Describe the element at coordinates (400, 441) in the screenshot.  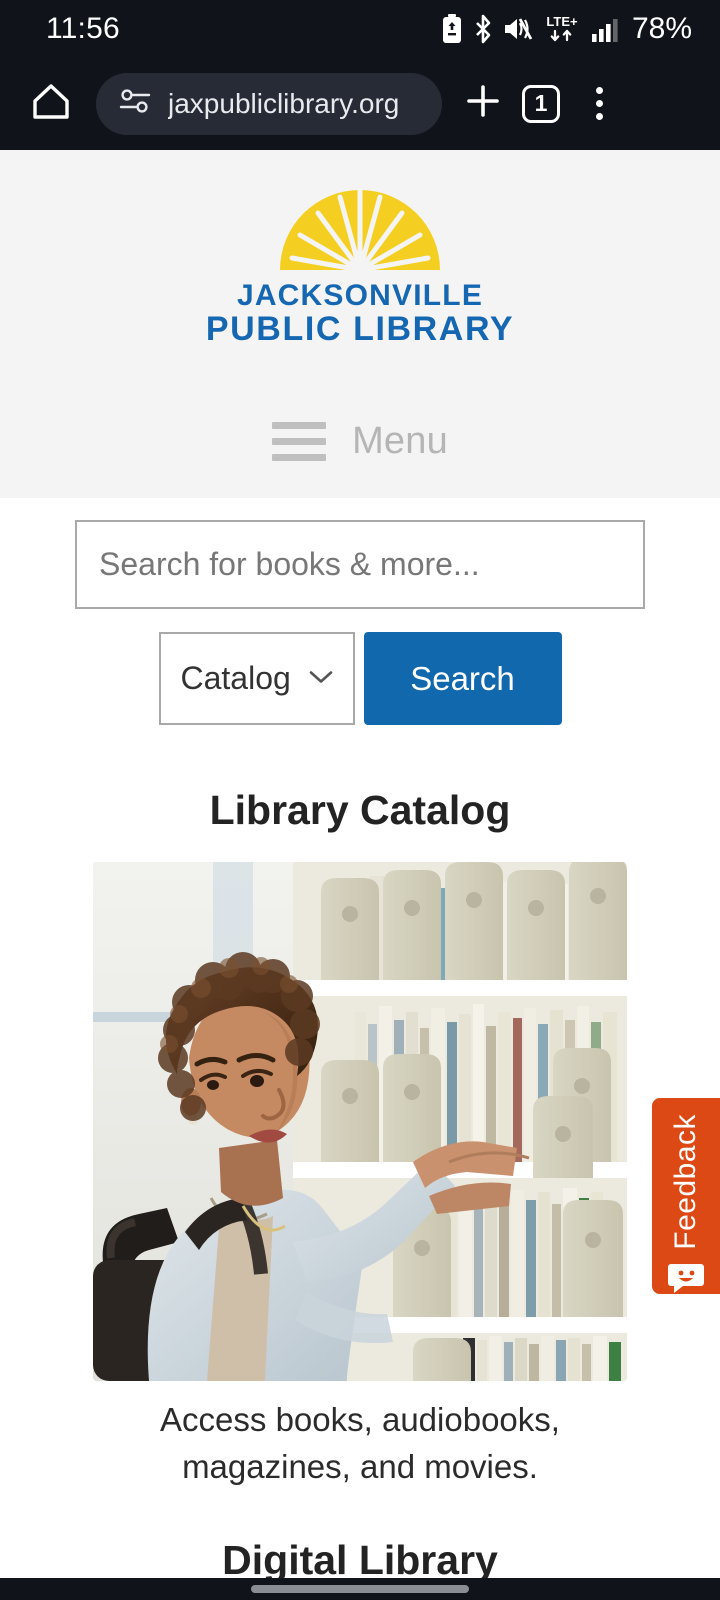
I see `menu-label: Menu` at that location.